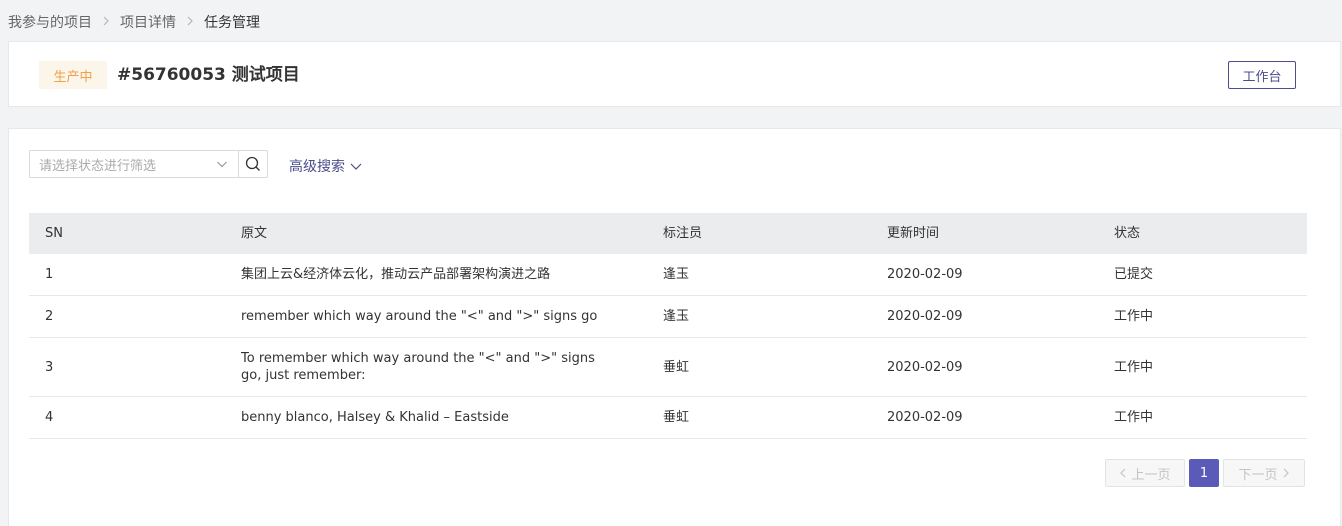 The image size is (1342, 526). I want to click on next-page-button: 下一页, so click(1264, 473).